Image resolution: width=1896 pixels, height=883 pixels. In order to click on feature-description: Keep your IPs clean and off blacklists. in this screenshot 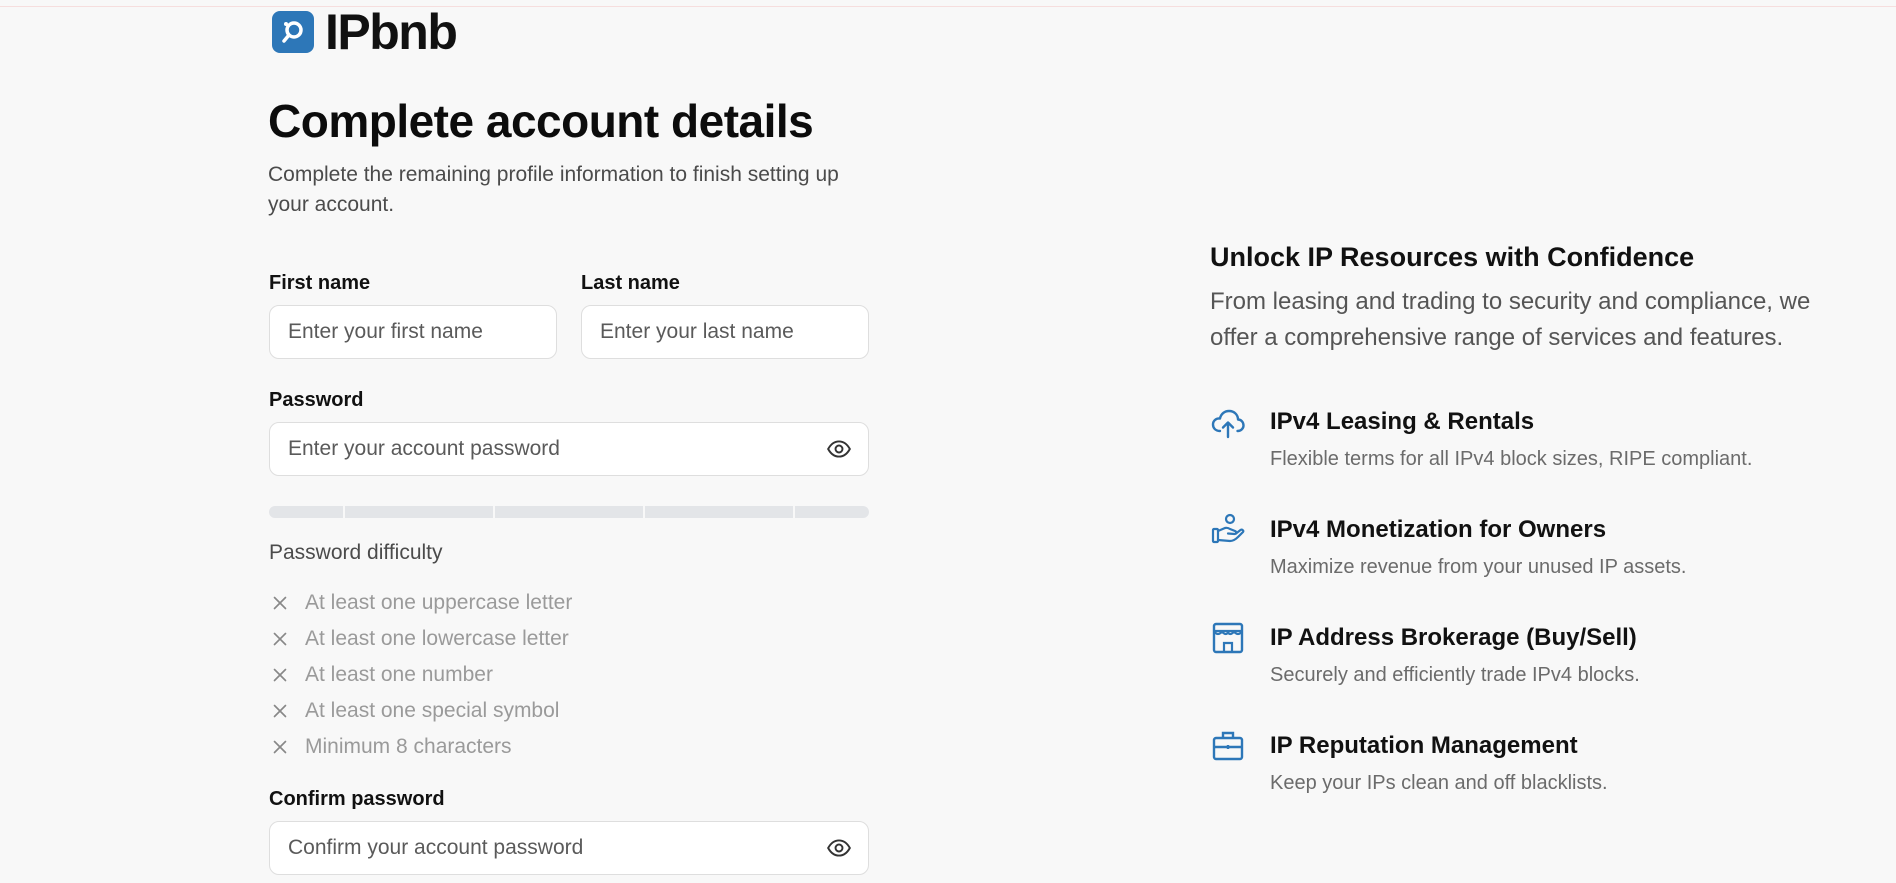, I will do `click(1439, 783)`.